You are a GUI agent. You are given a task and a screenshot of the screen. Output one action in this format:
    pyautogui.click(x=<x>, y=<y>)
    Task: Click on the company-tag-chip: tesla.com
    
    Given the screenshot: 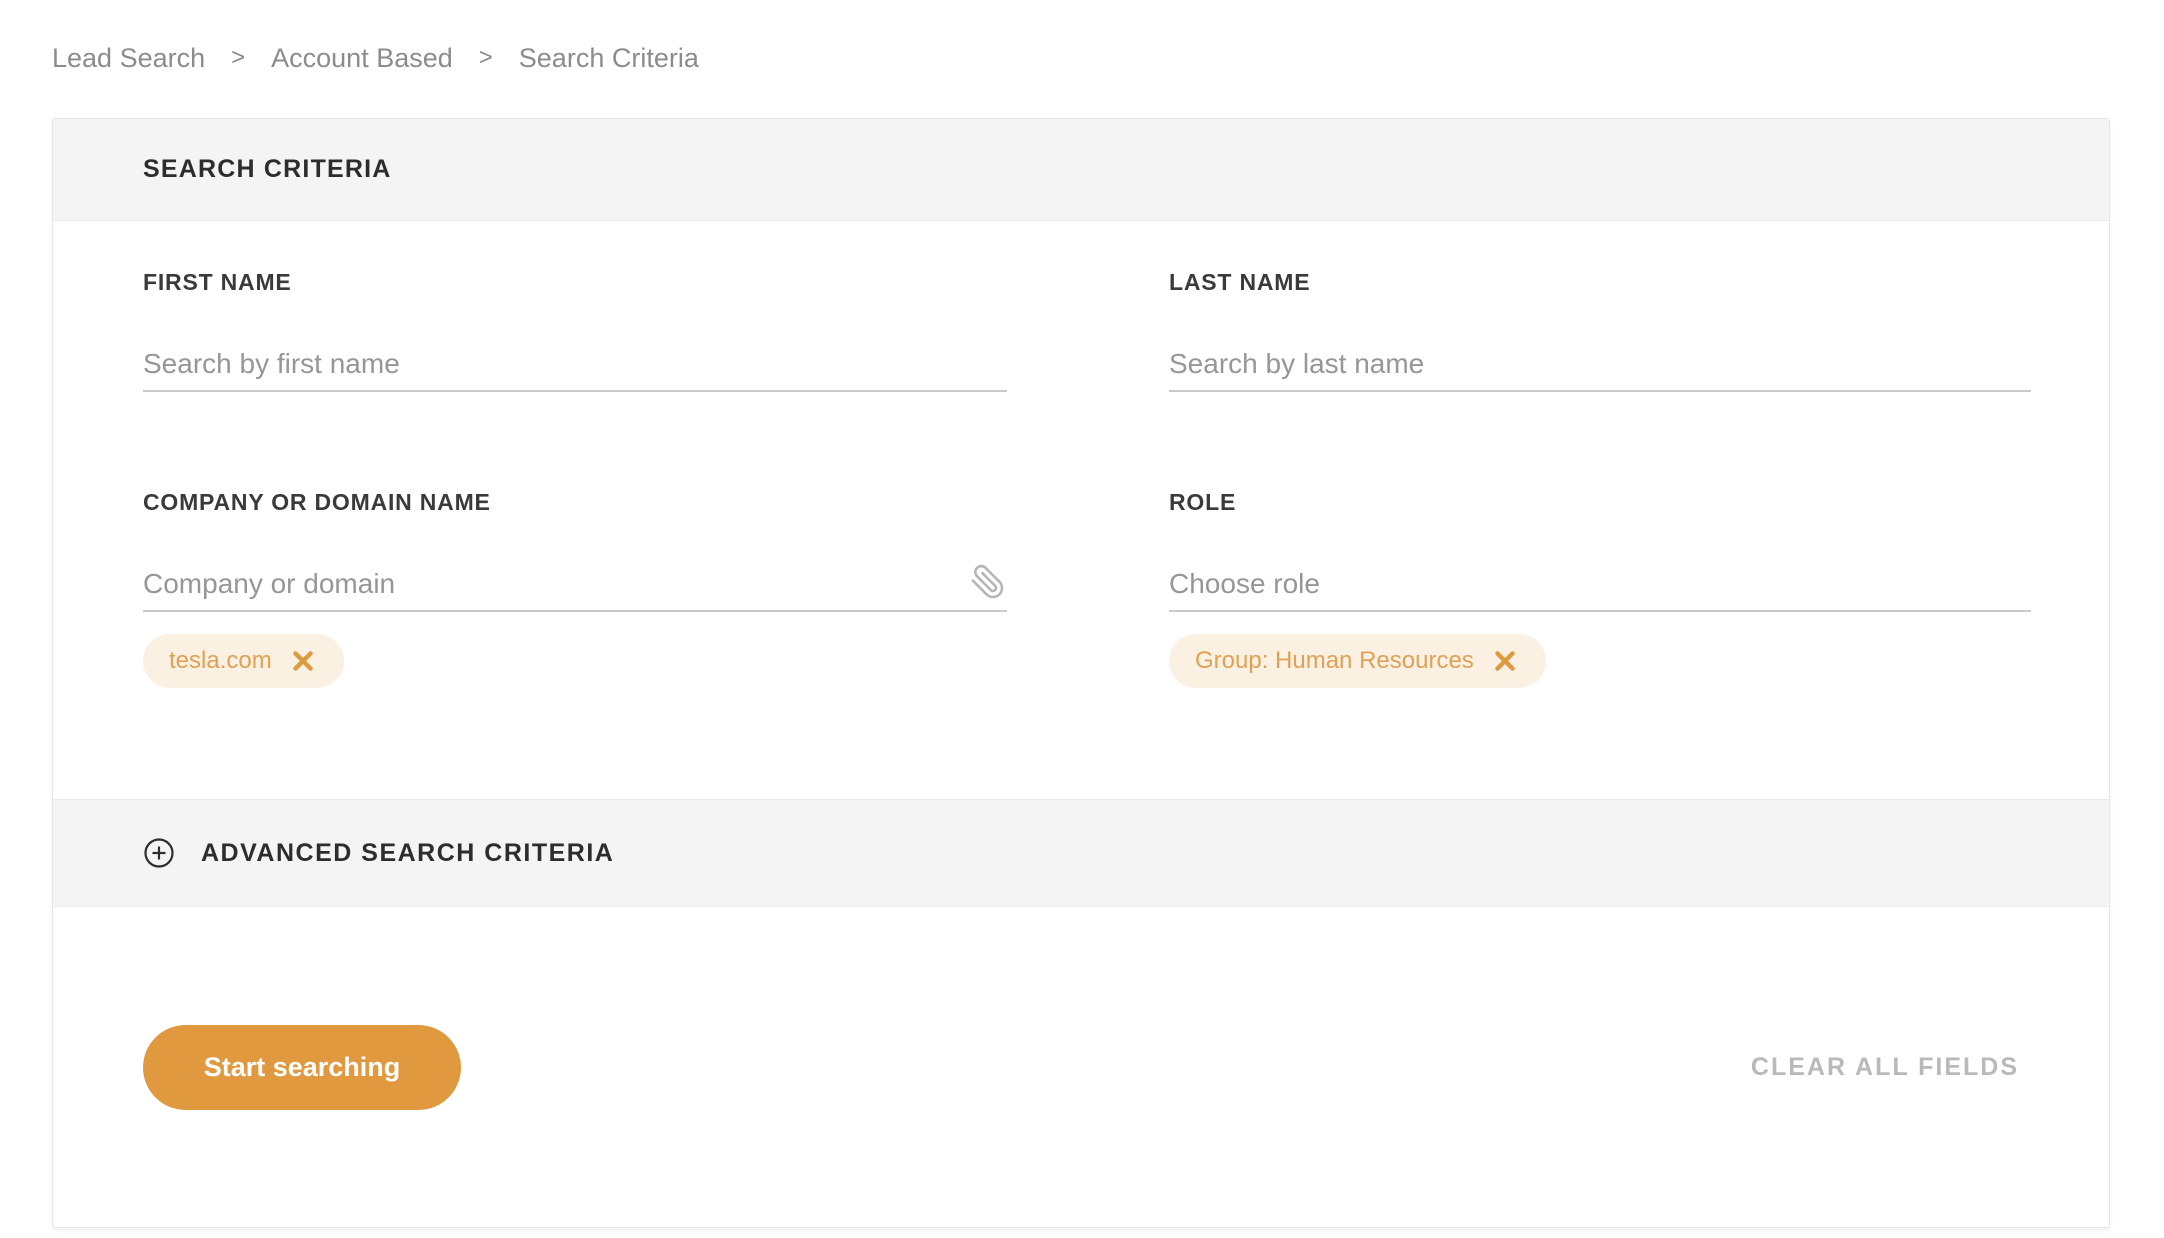 What is the action you would take?
    pyautogui.click(x=243, y=661)
    